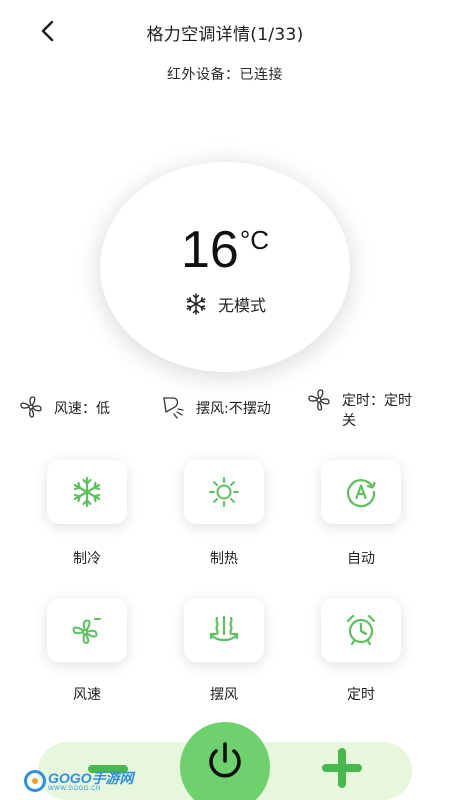  I want to click on swing-status: 摆风:不摆动, so click(215, 408).